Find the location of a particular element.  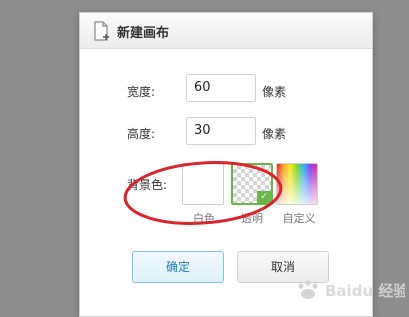

width-unit: 像素 is located at coordinates (274, 92).